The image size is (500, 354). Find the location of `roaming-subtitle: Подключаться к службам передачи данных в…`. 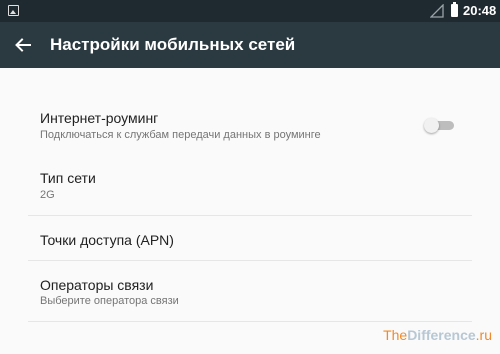

roaming-subtitle: Подключаться к службам передачи данных в… is located at coordinates (180, 135).